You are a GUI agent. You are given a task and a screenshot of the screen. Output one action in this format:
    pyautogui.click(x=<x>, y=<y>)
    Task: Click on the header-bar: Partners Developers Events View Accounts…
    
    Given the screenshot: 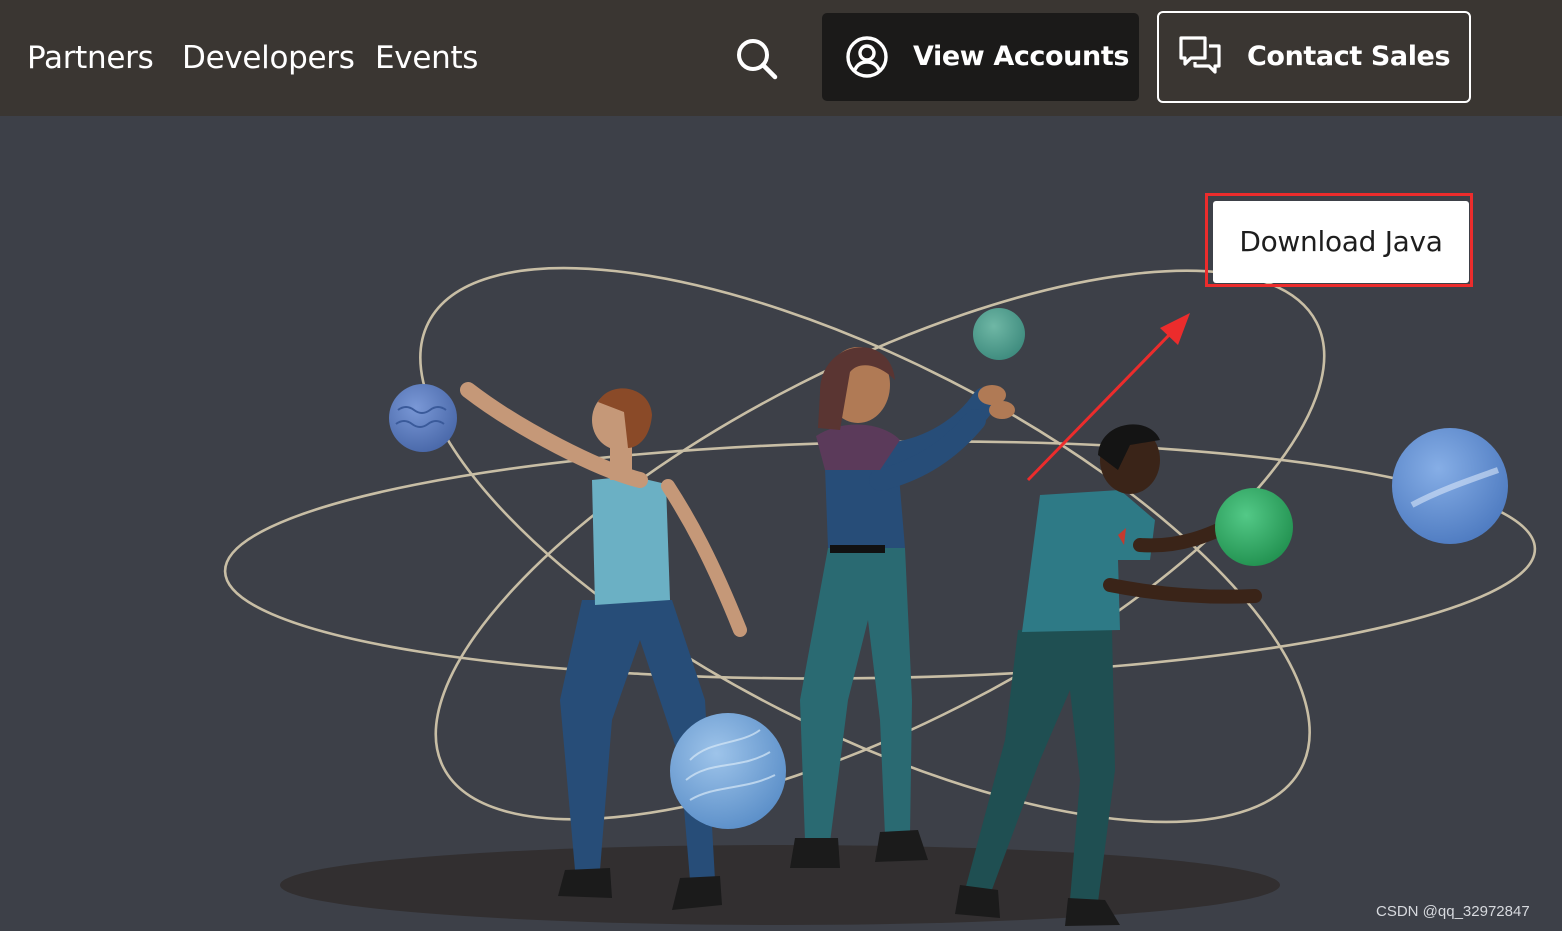 What is the action you would take?
    pyautogui.click(x=781, y=58)
    